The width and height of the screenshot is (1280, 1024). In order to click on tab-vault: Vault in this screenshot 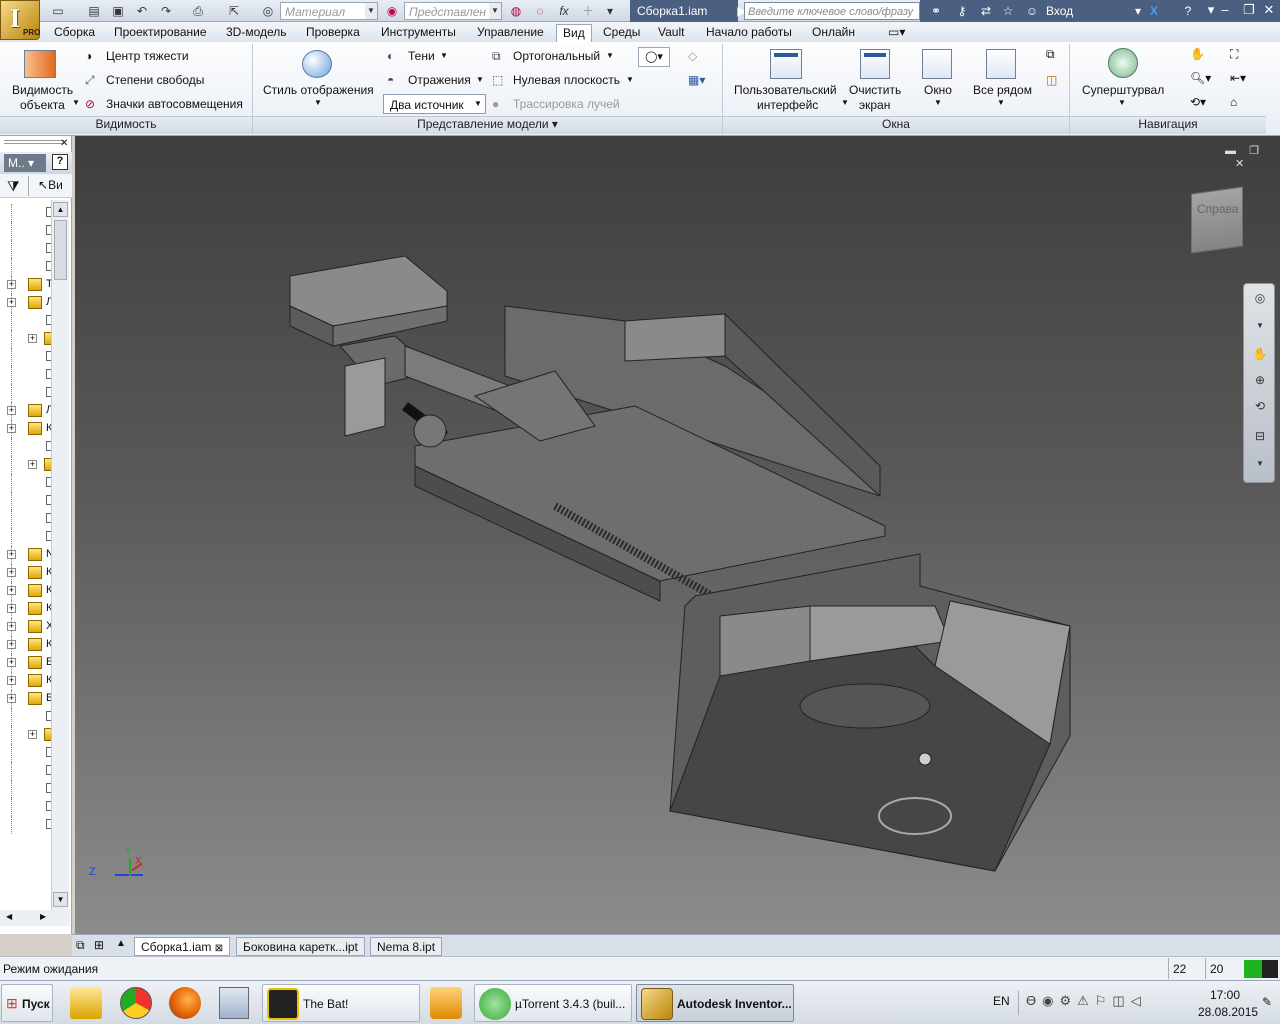, I will do `click(671, 33)`.